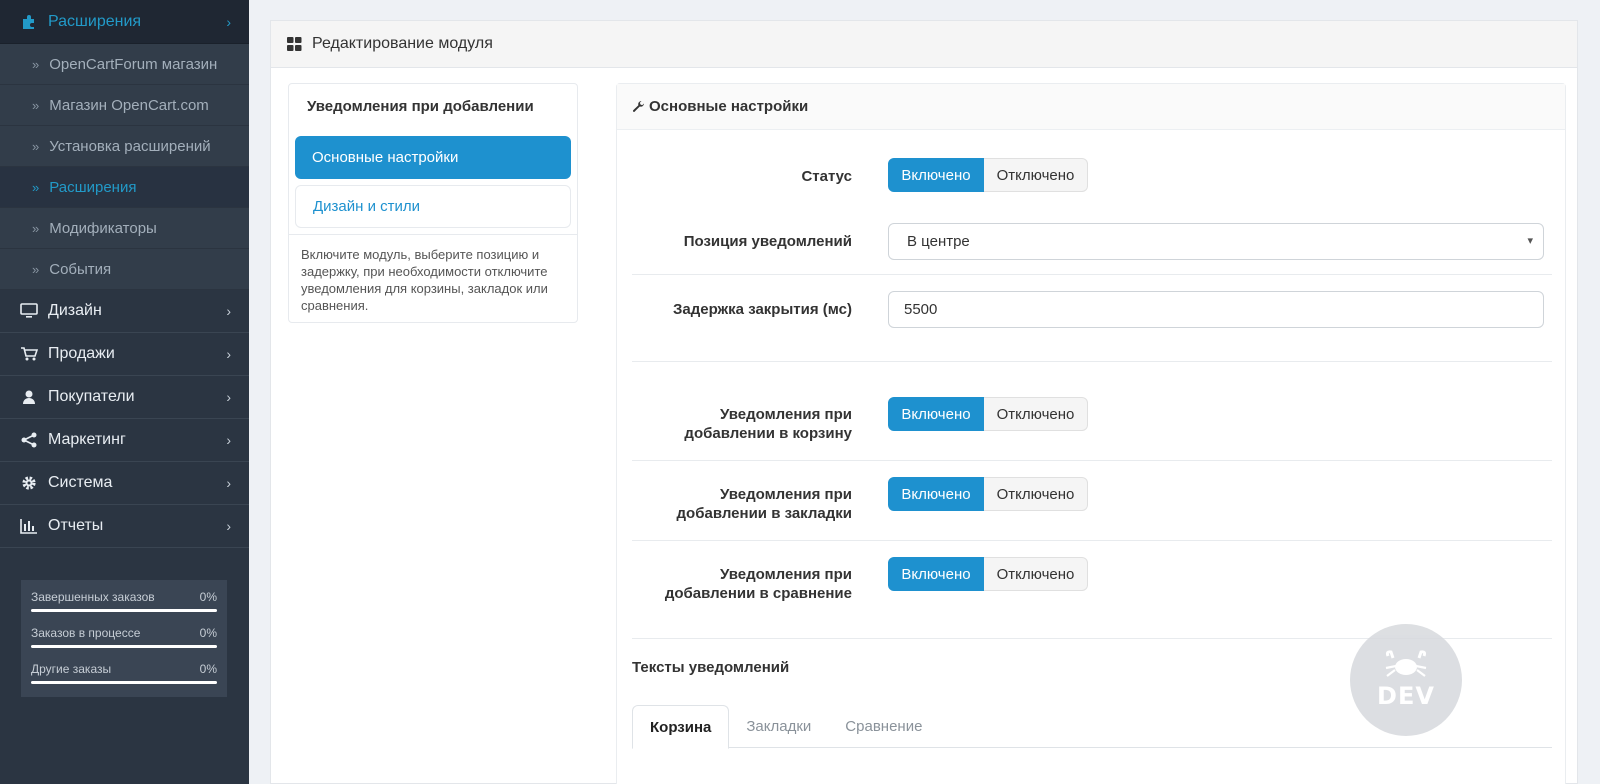  I want to click on cart-notify-toggle: Включено Отключено, so click(988, 414).